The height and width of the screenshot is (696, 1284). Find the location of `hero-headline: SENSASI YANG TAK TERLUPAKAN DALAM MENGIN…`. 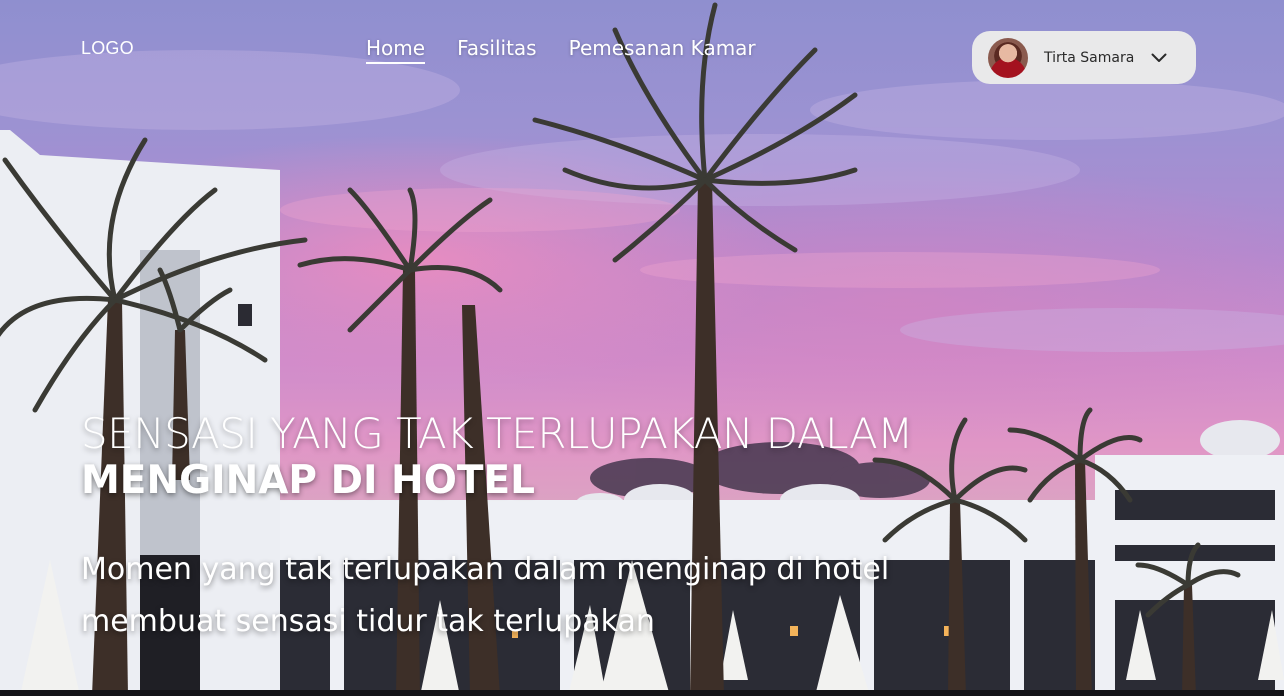

hero-headline: SENSASI YANG TAK TERLUPAKAN DALAM MENGIN… is located at coordinates (521, 457).